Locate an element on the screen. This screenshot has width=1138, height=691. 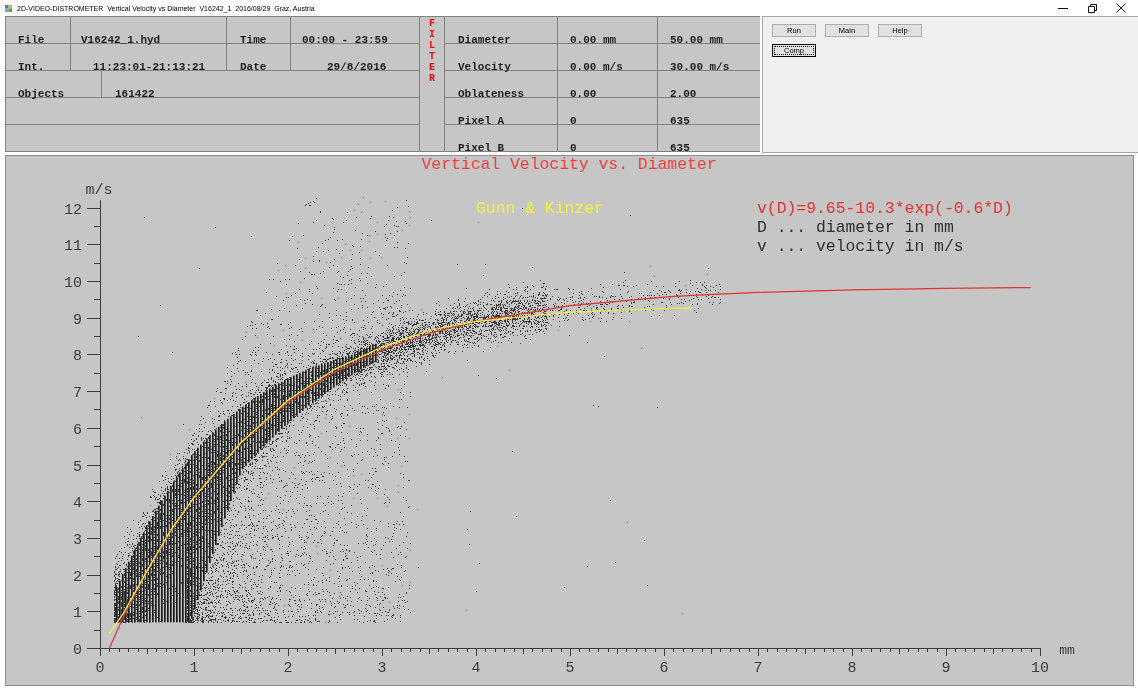
annotation-text: v ... velocity in m/s is located at coordinates (860, 246).